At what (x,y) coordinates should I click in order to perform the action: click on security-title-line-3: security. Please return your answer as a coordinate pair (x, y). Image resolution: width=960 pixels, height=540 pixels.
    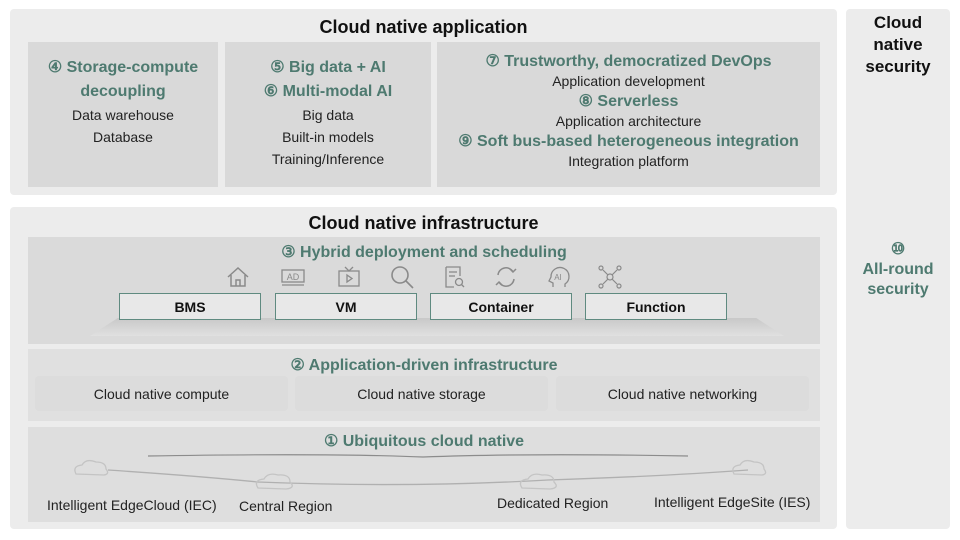
    Looking at the image, I should click on (898, 66).